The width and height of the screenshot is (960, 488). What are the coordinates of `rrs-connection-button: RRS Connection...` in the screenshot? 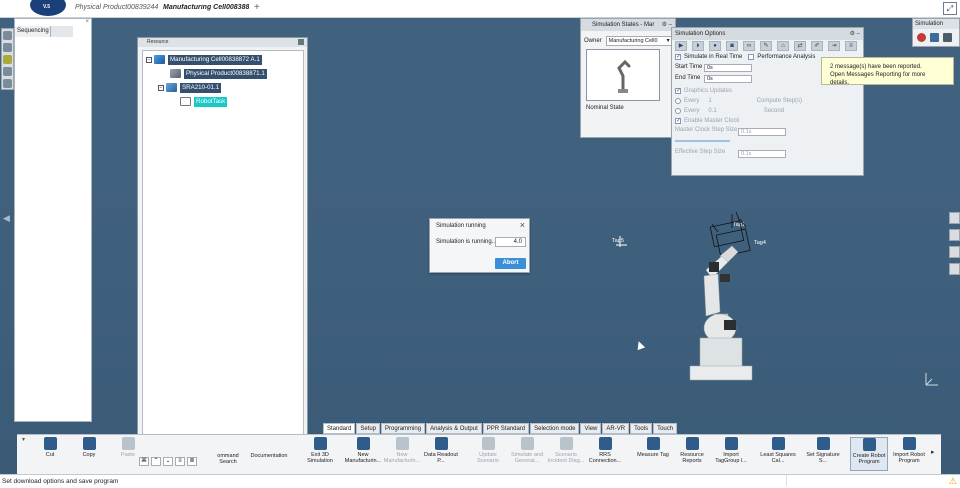 It's located at (605, 450).